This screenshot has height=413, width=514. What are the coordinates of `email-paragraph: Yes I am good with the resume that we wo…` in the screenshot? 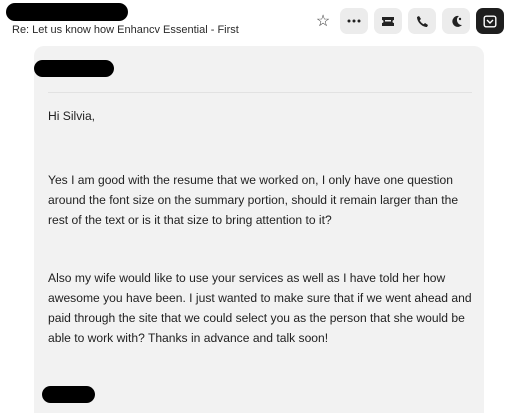 It's located at (253, 200).